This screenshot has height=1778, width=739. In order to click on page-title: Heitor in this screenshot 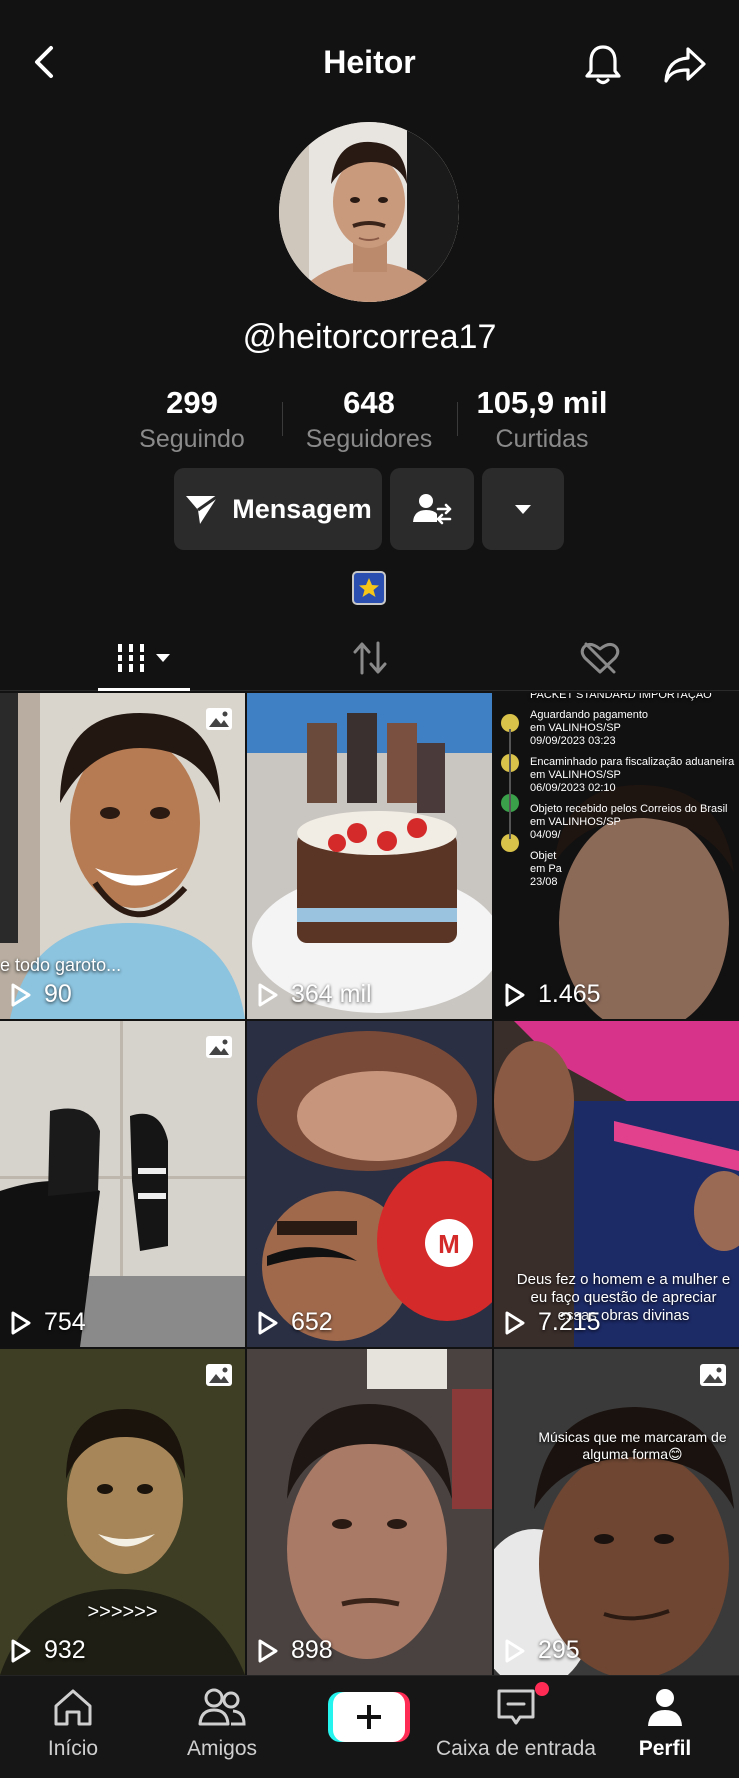, I will do `click(369, 62)`.